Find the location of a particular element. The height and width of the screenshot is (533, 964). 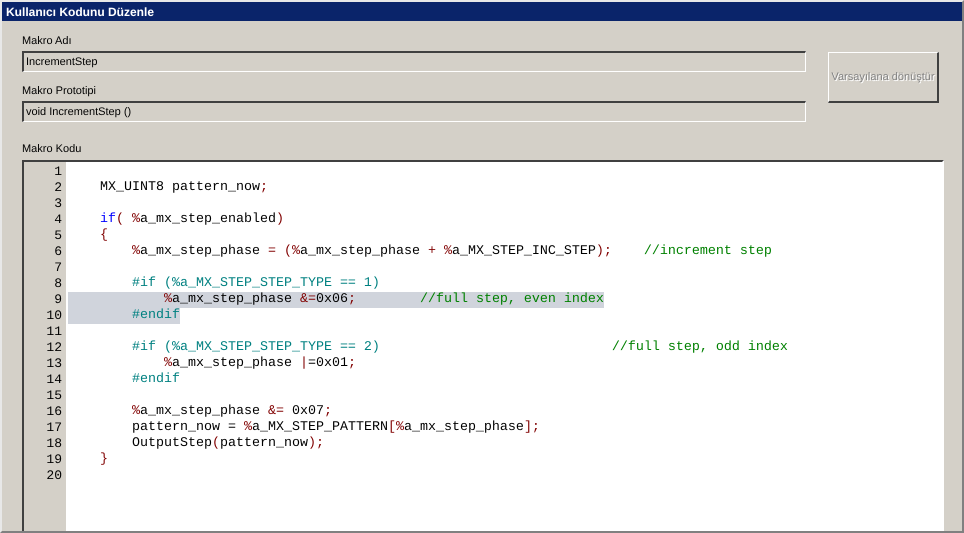

code-line: %a_mx_step_phase &= 0x07; is located at coordinates (231, 411).